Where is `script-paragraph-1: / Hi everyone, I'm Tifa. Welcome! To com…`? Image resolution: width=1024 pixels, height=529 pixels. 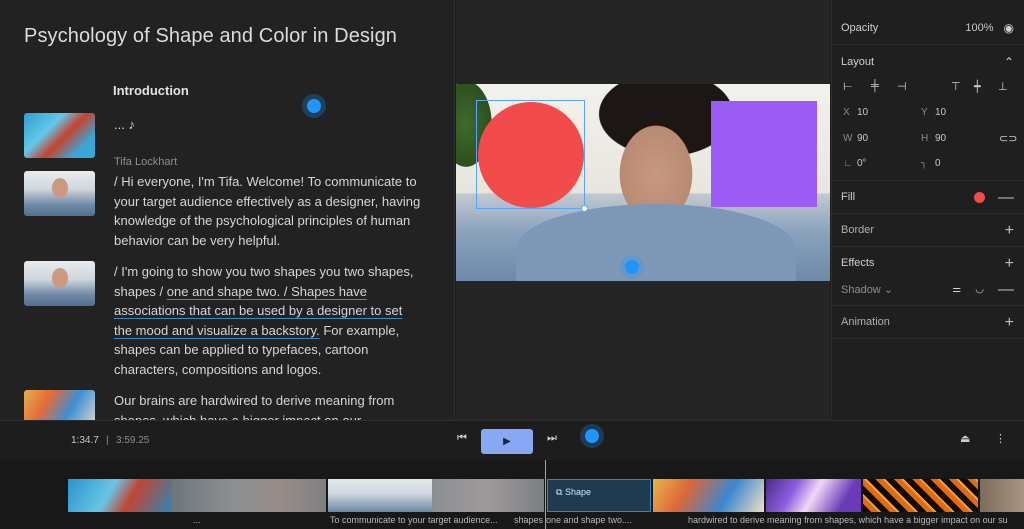 script-paragraph-1: / Hi everyone, I'm Tifa. Welcome! To com… is located at coordinates (269, 211).